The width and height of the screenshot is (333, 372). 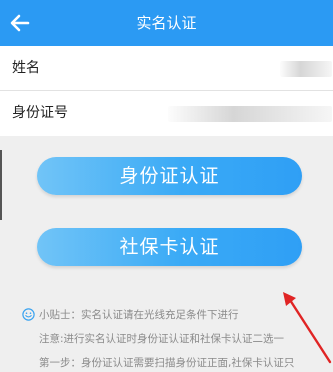 I want to click on id-number-value-redacted, so click(x=250, y=114).